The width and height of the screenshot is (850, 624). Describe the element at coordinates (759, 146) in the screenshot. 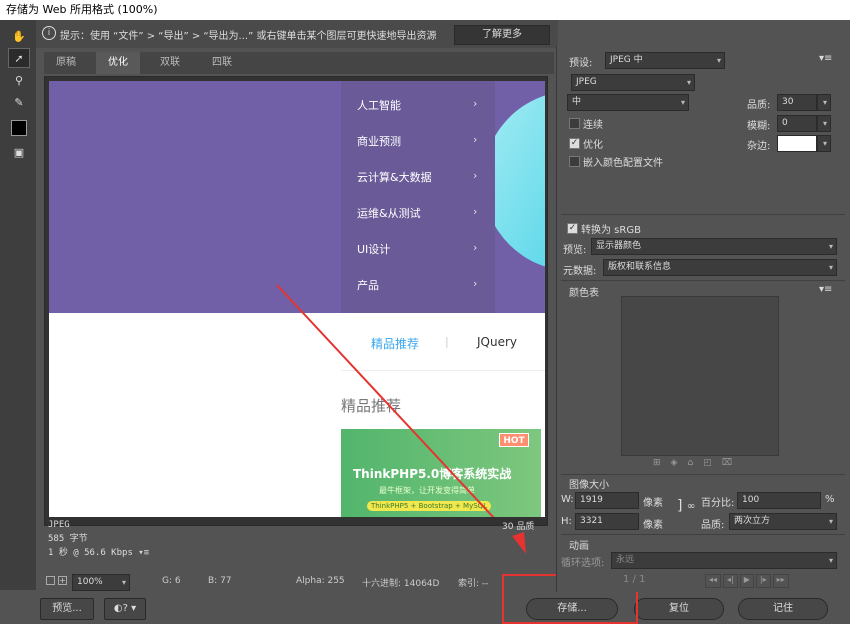

I see `matte-label: 杂边:` at that location.